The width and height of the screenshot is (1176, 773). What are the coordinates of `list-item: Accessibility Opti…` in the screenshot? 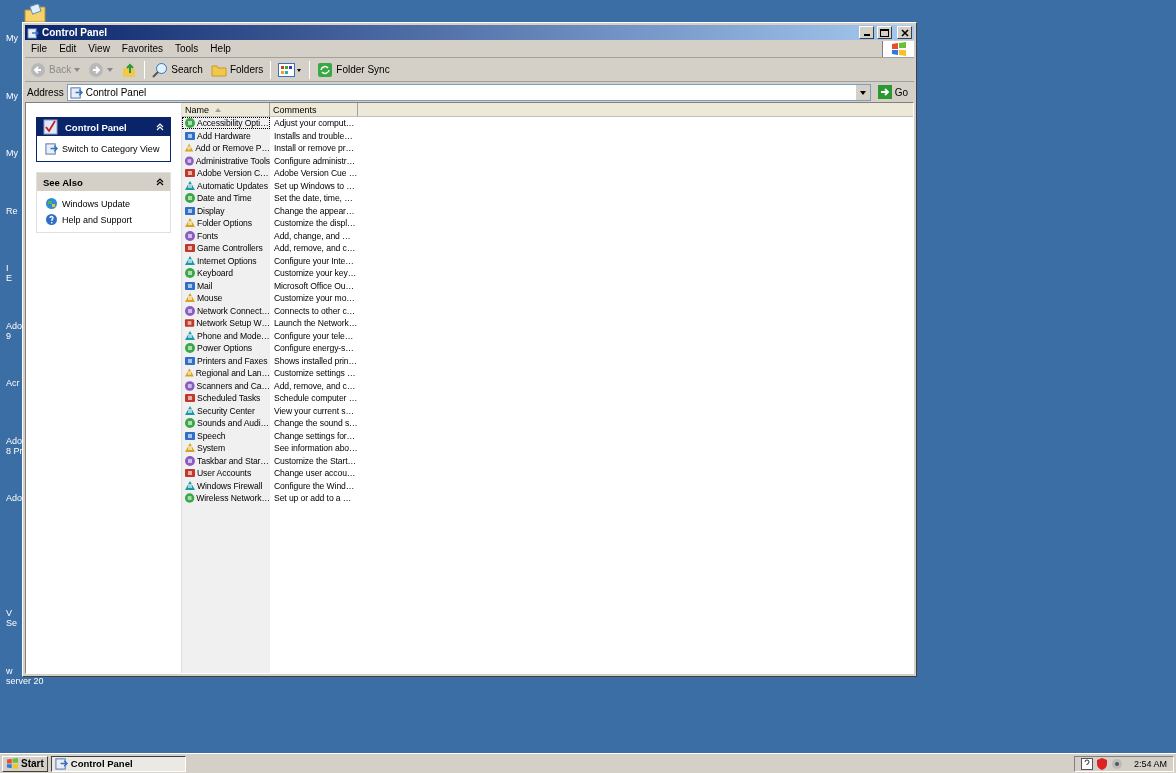 It's located at (226, 123).